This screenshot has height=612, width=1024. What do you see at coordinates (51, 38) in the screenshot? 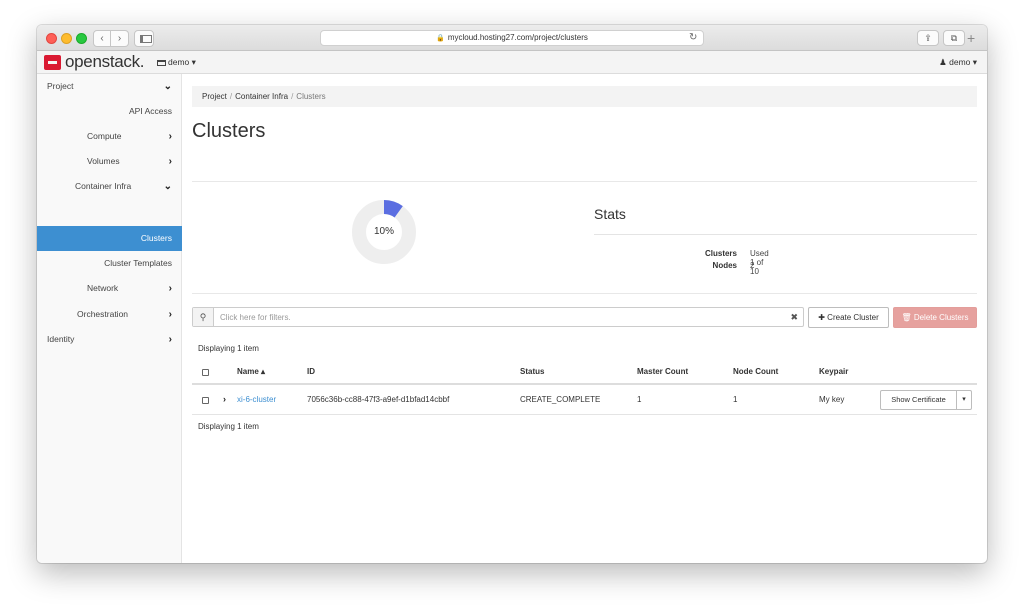
I see `close-window-button` at bounding box center [51, 38].